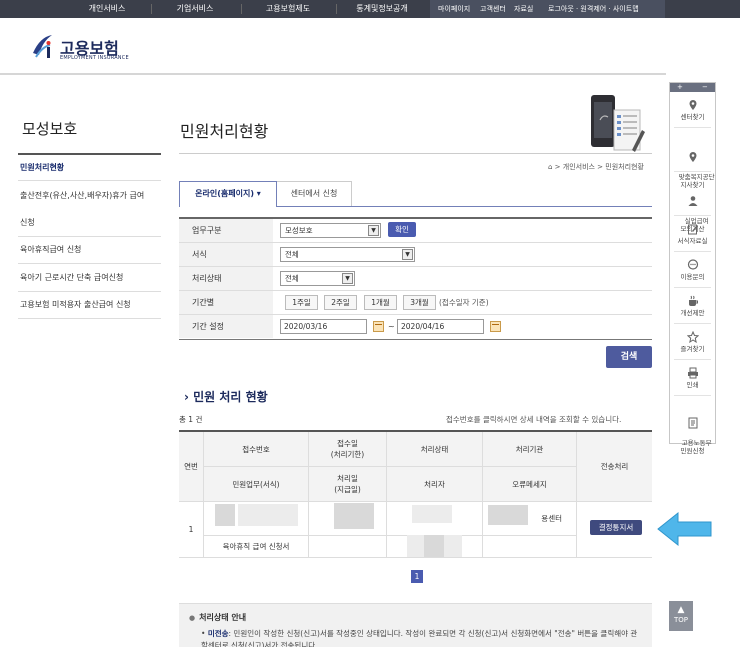 Image resolution: width=740 pixels, height=647 pixels. I want to click on th-error: 오류메세지, so click(530, 484).